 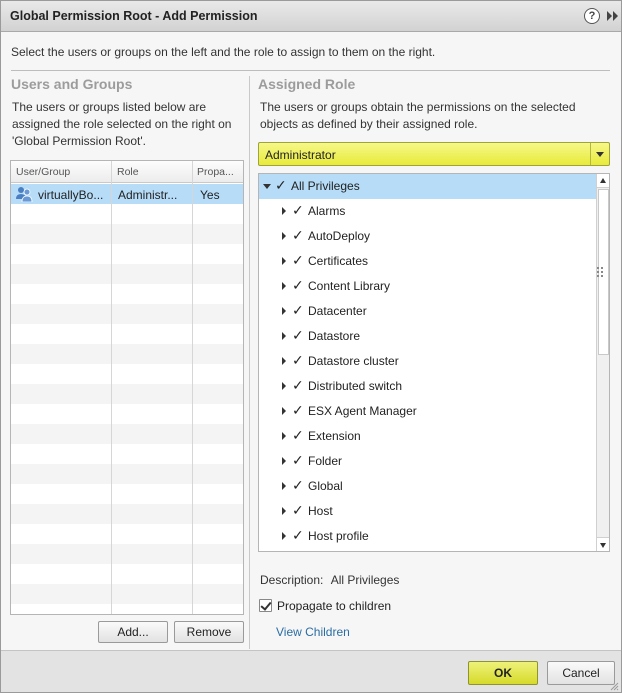 What do you see at coordinates (209, 632) in the screenshot?
I see `remove-button: Remove` at bounding box center [209, 632].